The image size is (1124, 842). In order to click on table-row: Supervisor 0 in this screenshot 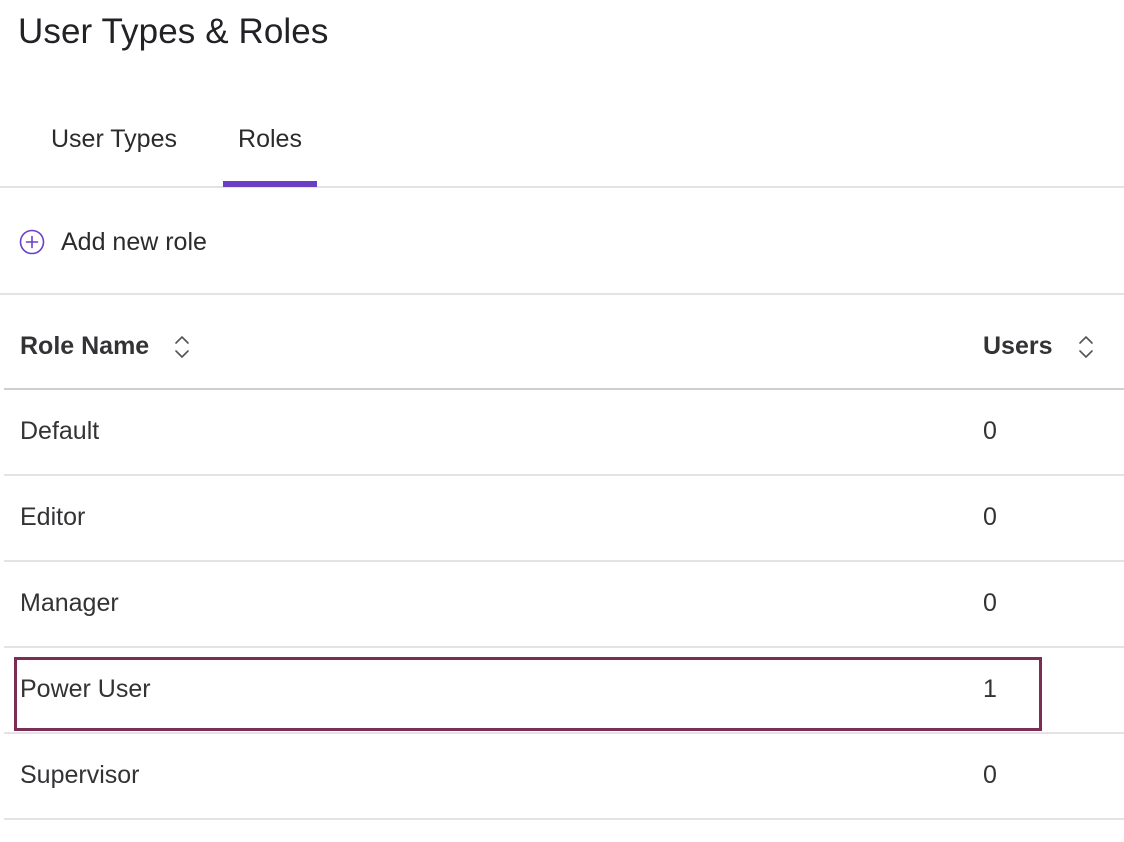, I will do `click(564, 777)`.